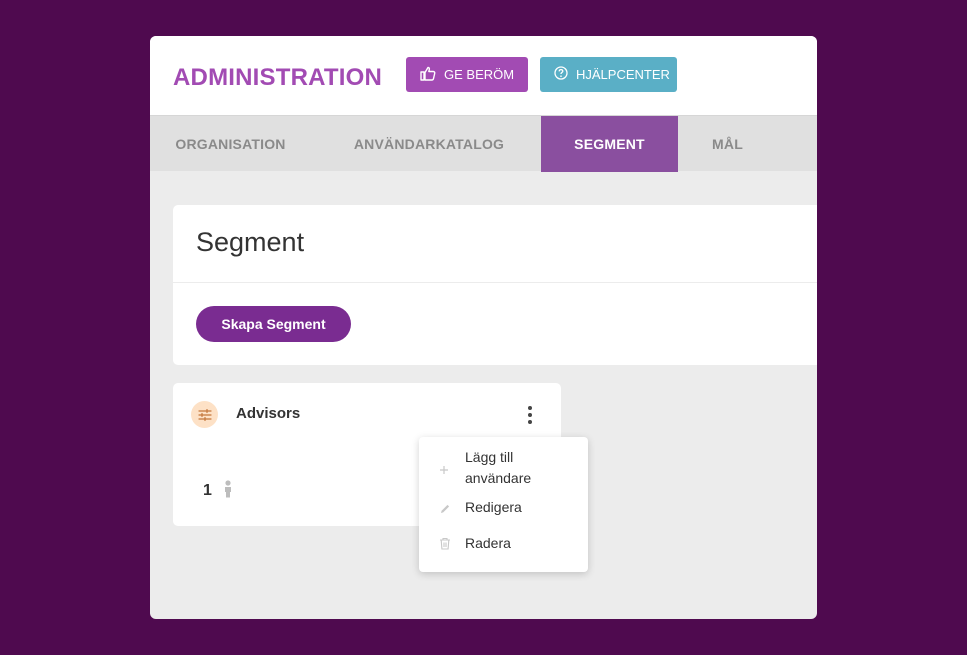  What do you see at coordinates (273, 324) in the screenshot?
I see `create-segment-button: Skapa Segment` at bounding box center [273, 324].